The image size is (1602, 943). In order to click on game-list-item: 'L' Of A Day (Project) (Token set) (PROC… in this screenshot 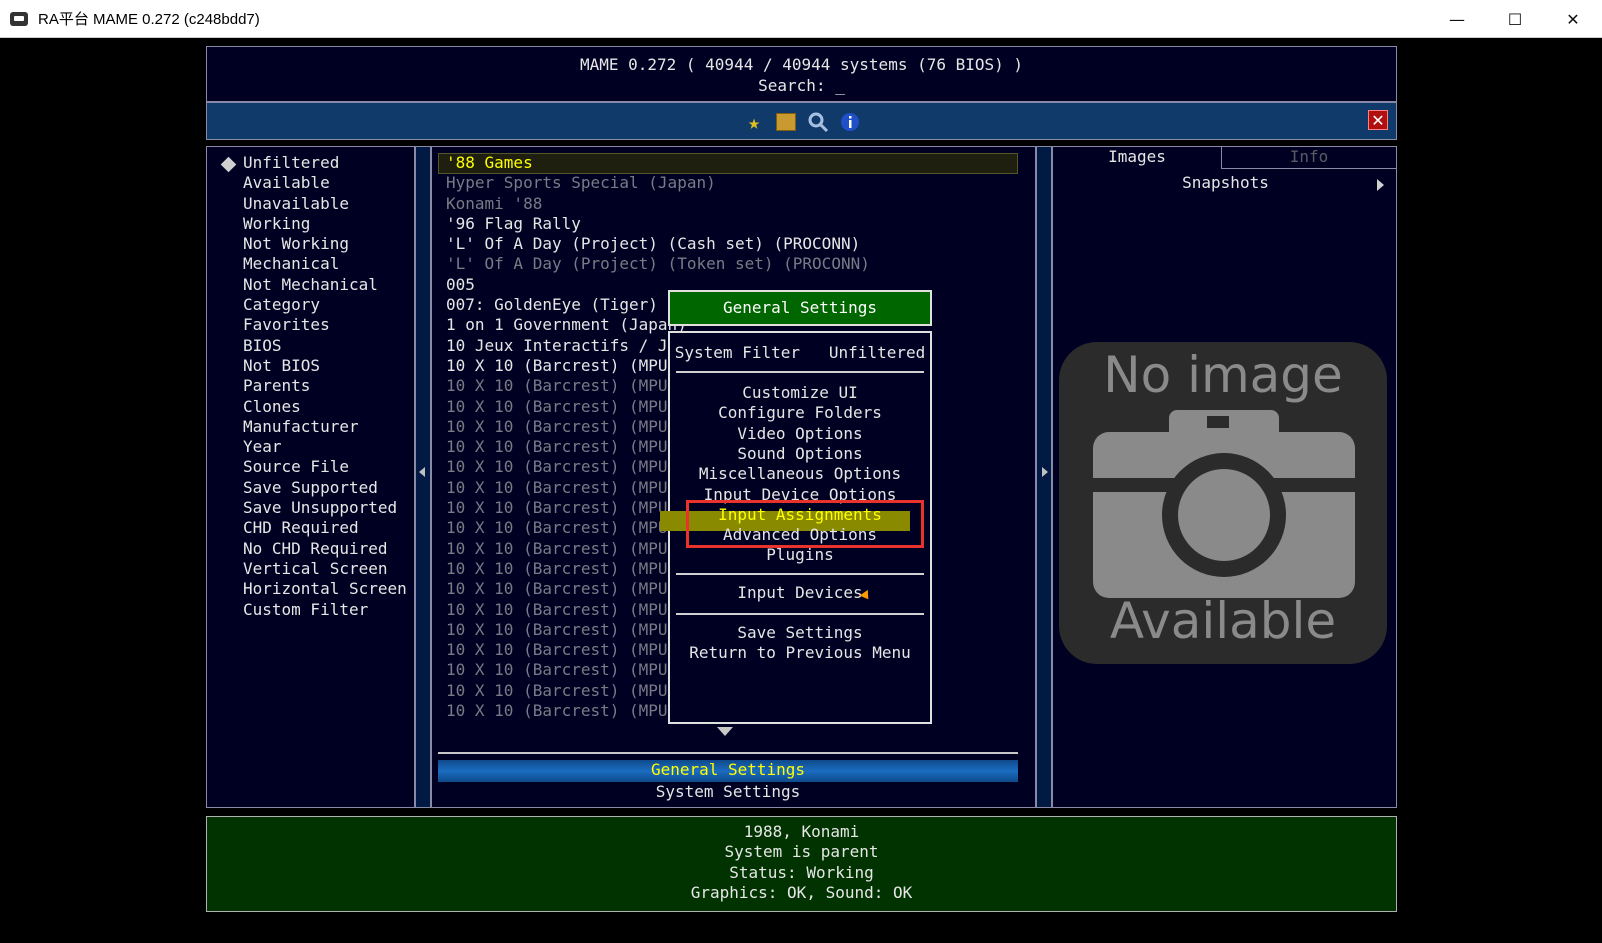, I will do `click(658, 264)`.